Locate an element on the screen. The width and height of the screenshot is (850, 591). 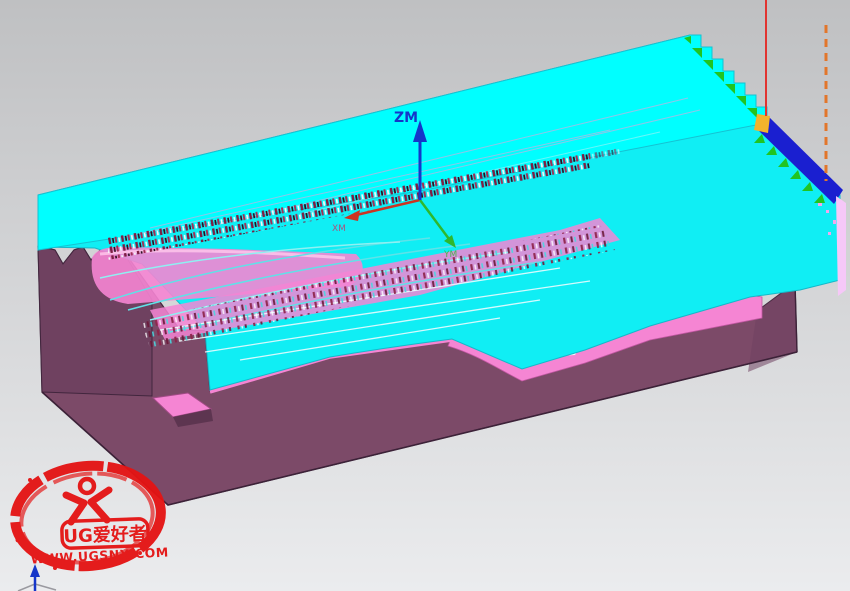
xm-axis-label: XM is located at coordinates (339, 229).